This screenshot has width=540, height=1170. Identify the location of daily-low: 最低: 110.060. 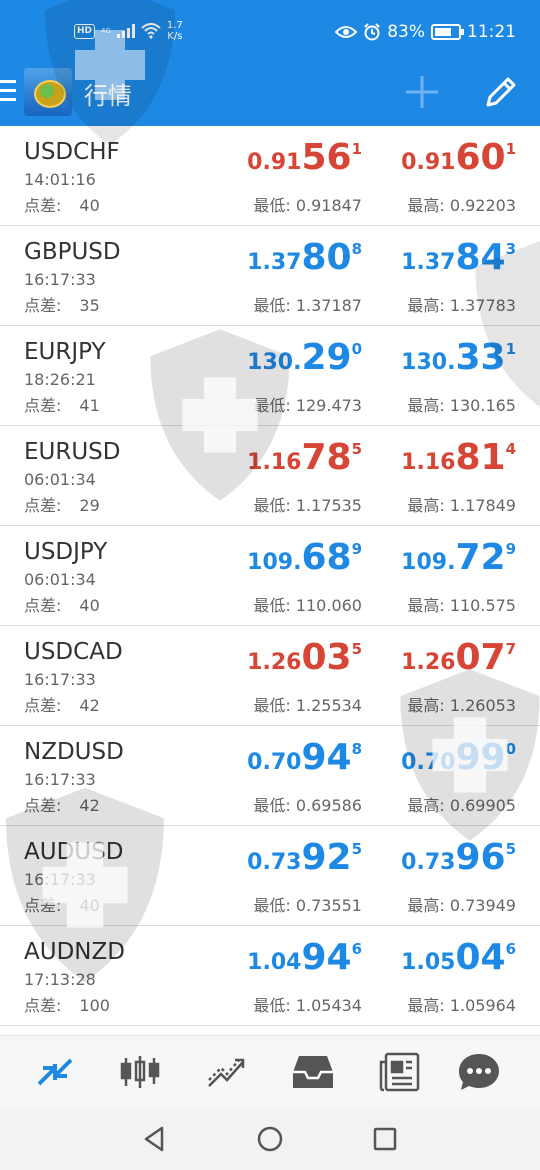
(307, 605).